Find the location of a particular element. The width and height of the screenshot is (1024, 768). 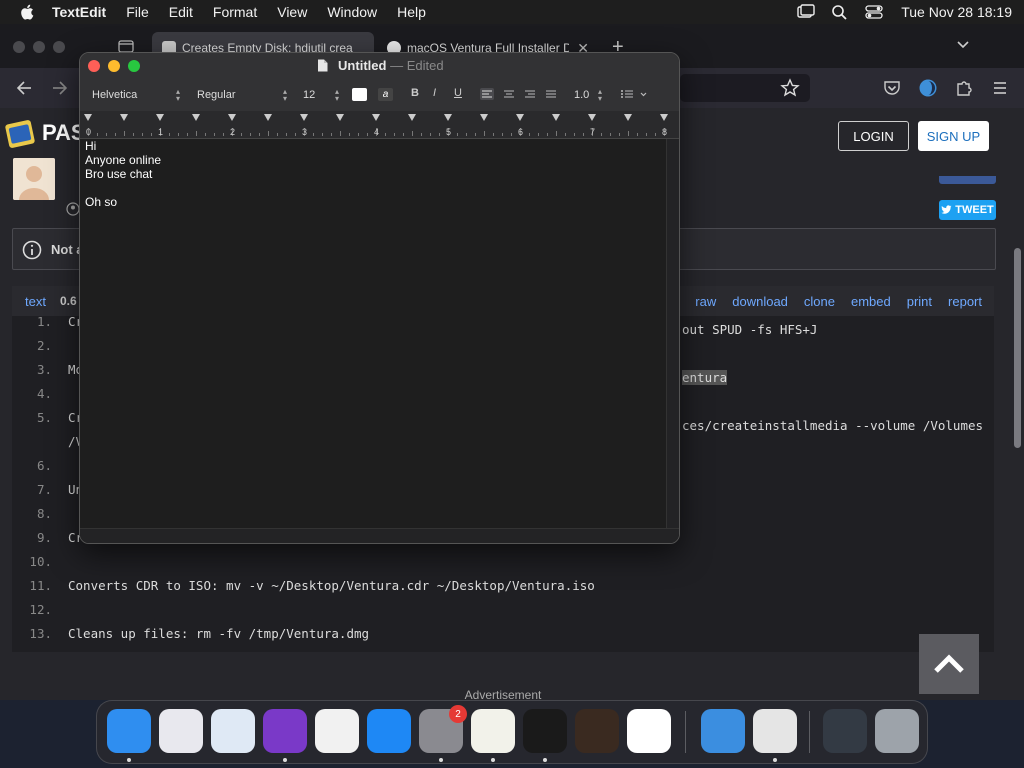

screen-mirroring-icon is located at coordinates (806, 12).